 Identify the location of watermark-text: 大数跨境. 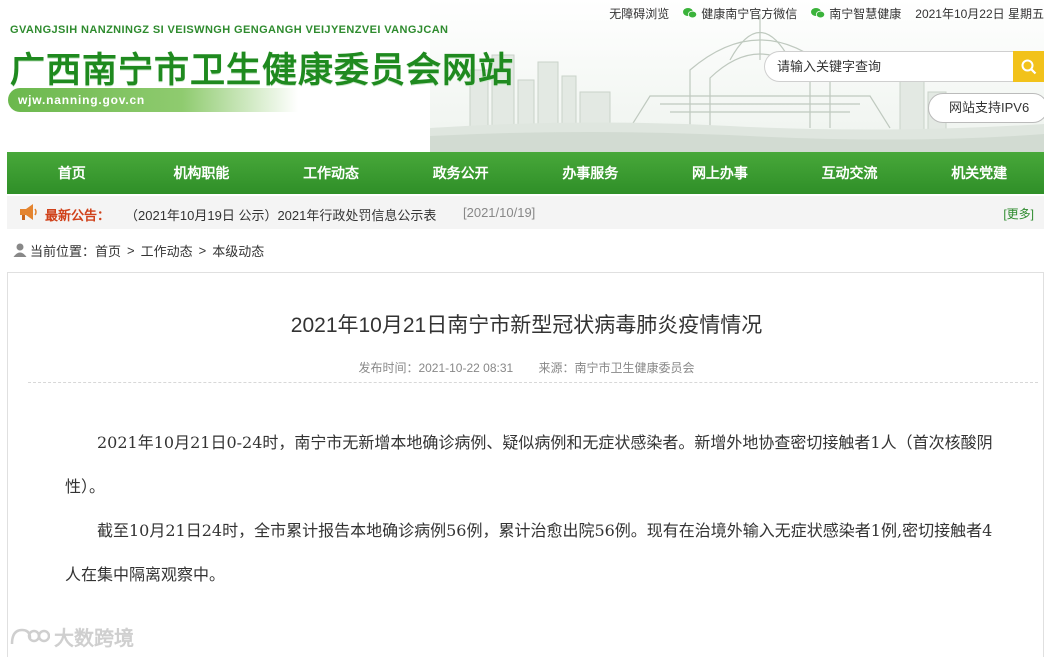
(94, 639).